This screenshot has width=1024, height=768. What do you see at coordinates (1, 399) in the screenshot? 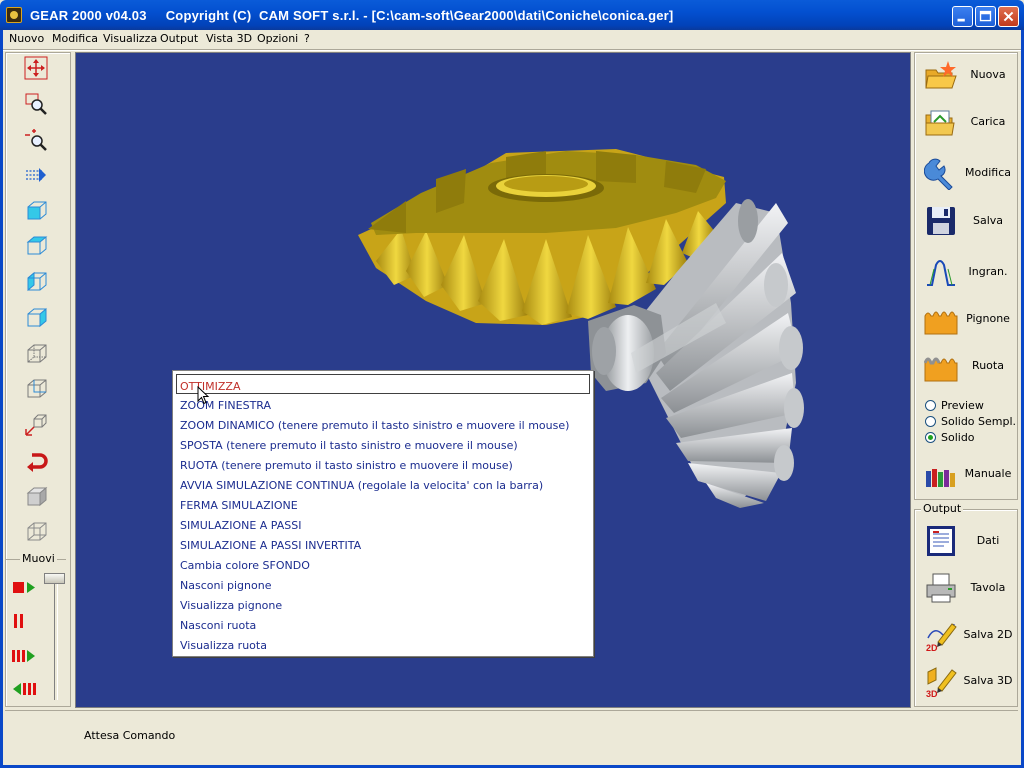
I see `window-frame-left` at bounding box center [1, 399].